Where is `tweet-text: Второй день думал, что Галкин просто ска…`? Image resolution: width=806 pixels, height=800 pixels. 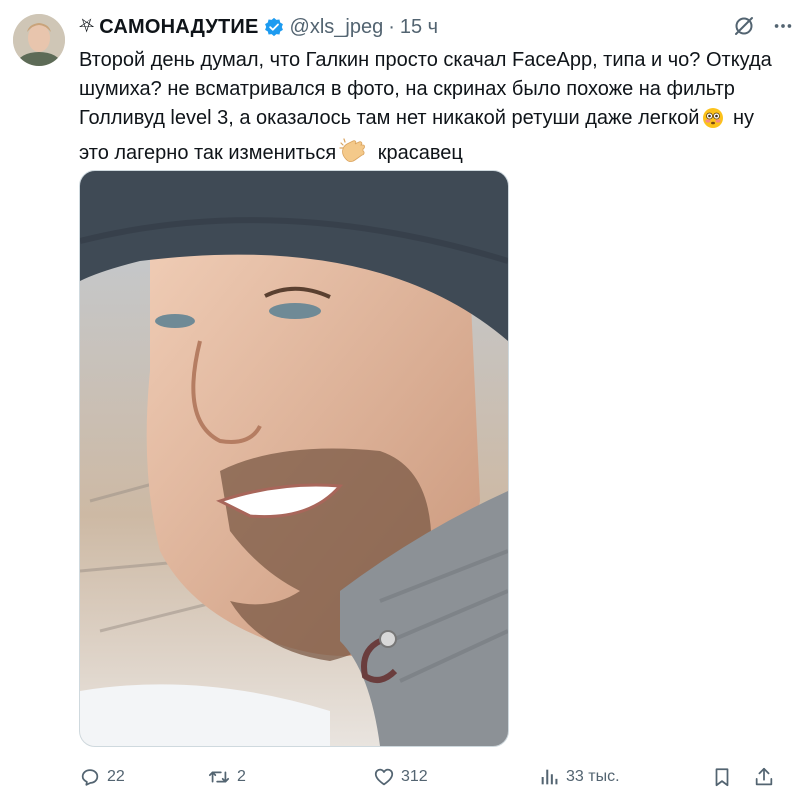
tweet-text: Второй день думал, что Галкин просто ска… is located at coordinates (429, 109).